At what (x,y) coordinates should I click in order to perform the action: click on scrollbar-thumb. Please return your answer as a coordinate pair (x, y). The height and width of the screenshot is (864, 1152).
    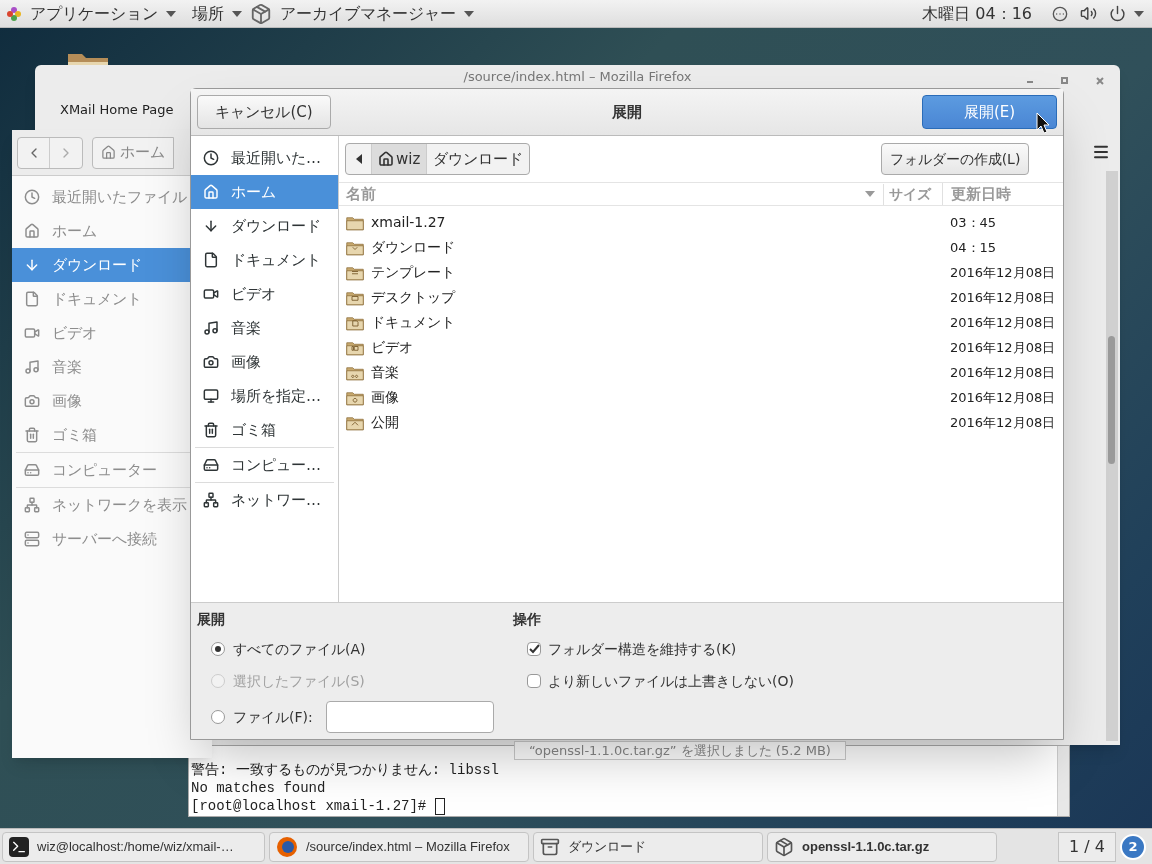
    Looking at the image, I should click on (1111, 400).